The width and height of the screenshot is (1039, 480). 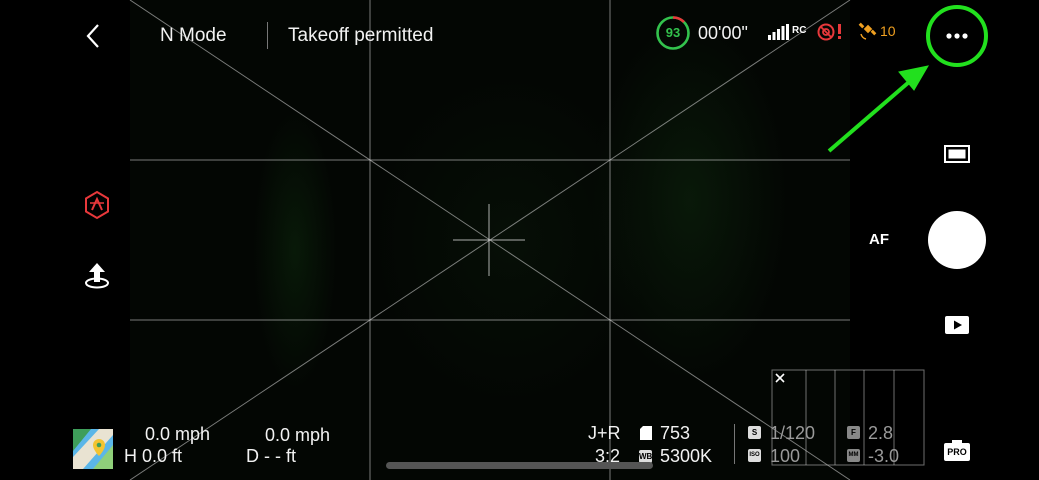 I want to click on signal-bars-icon, so click(x=778, y=32).